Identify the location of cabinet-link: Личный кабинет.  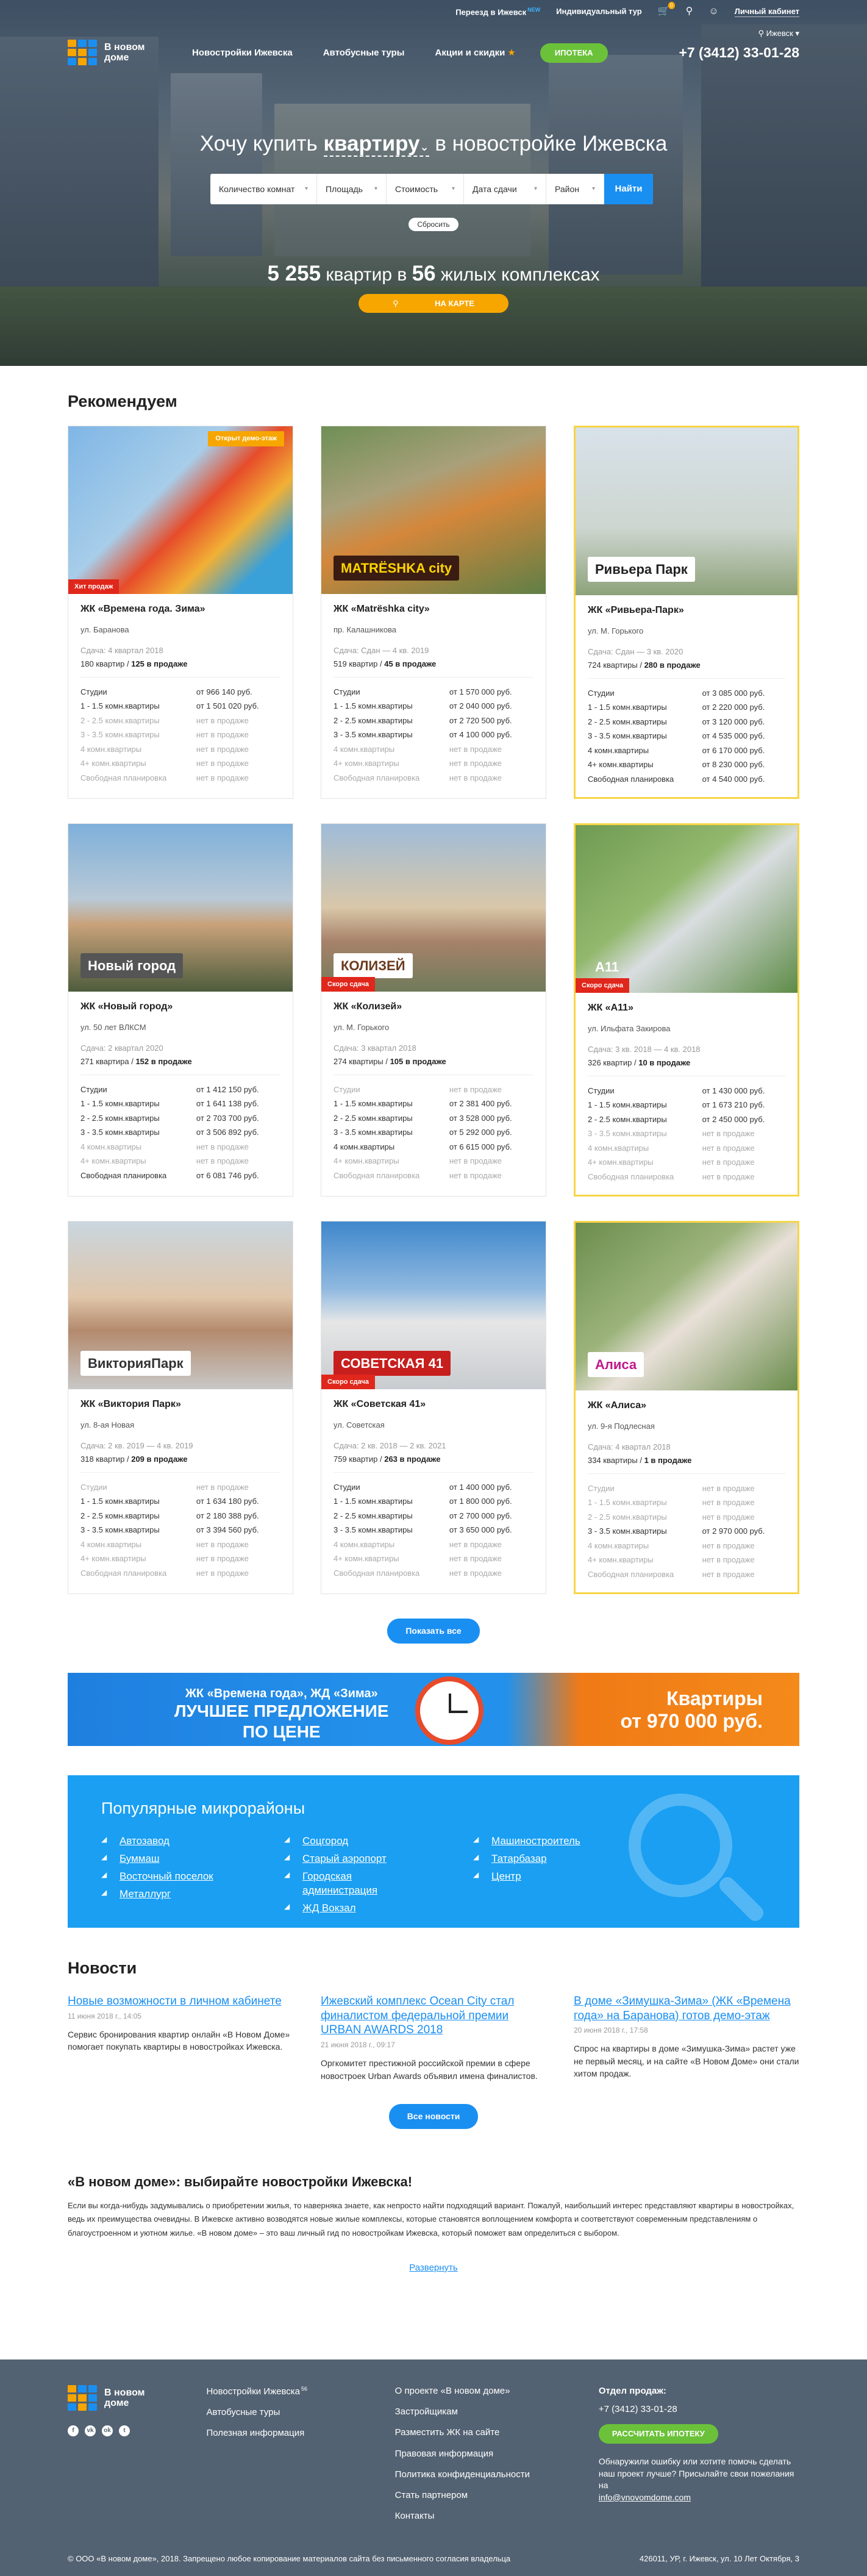
(766, 12).